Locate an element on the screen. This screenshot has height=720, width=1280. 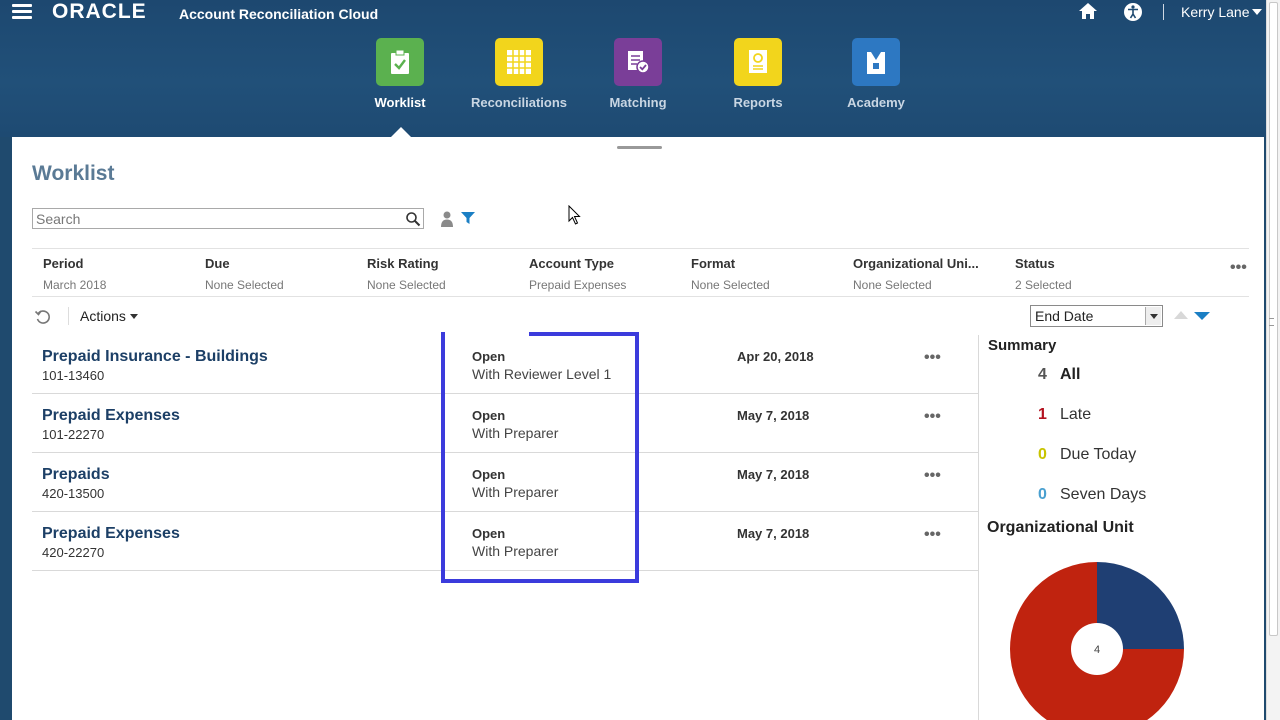
nav-label: Matching is located at coordinates (638, 102).